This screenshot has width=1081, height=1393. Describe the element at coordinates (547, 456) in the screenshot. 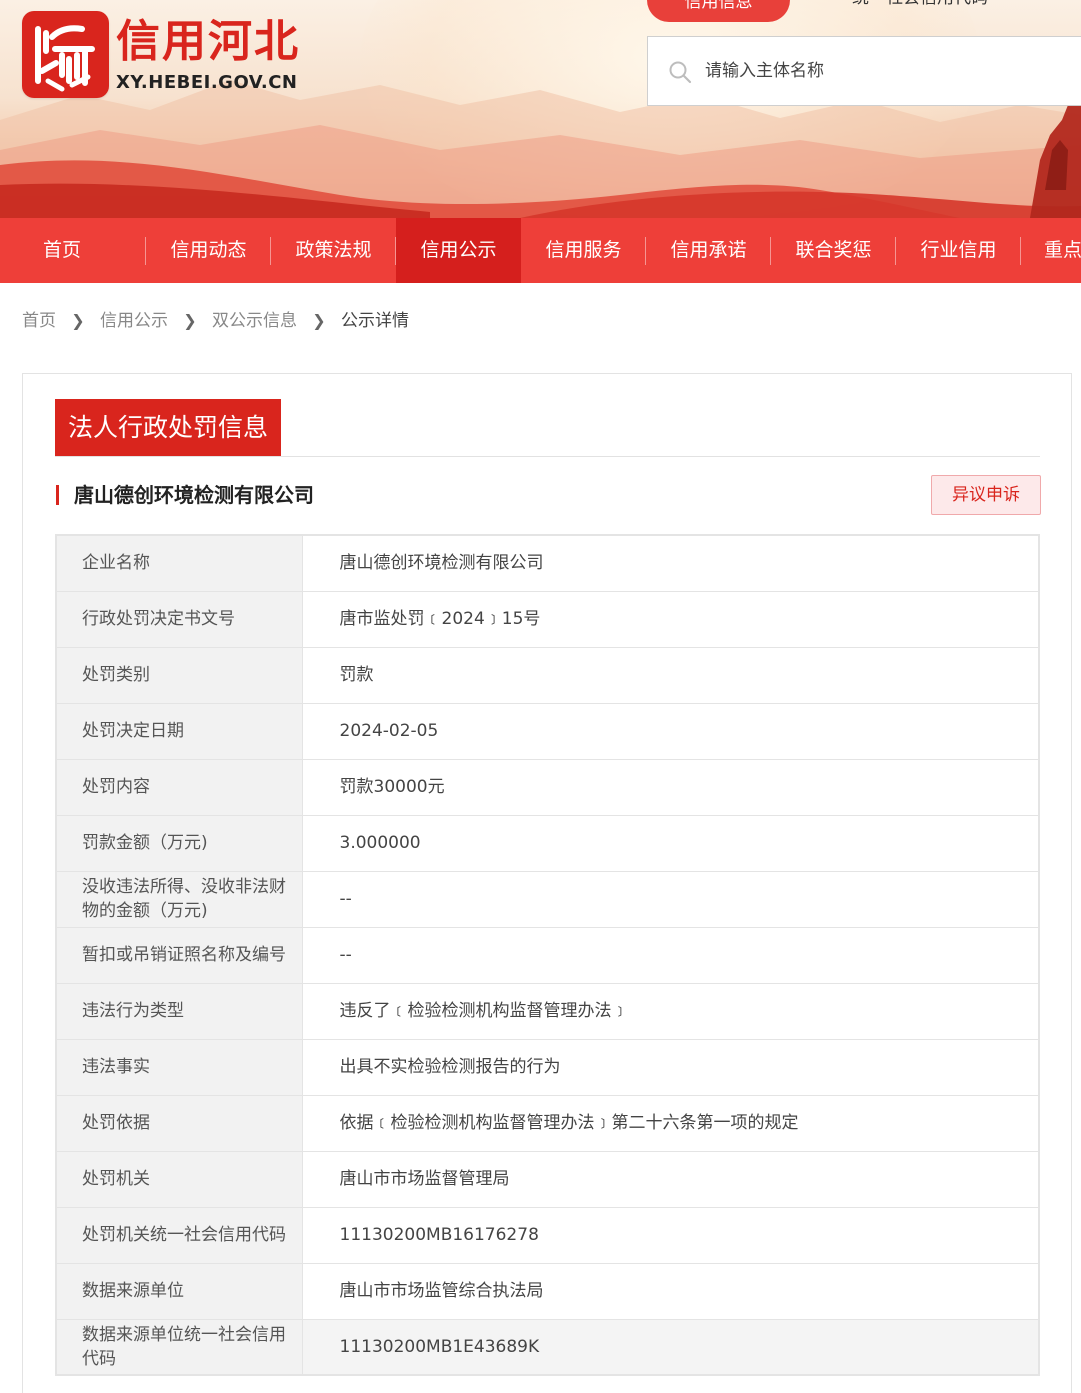

I see `title-divider` at that location.